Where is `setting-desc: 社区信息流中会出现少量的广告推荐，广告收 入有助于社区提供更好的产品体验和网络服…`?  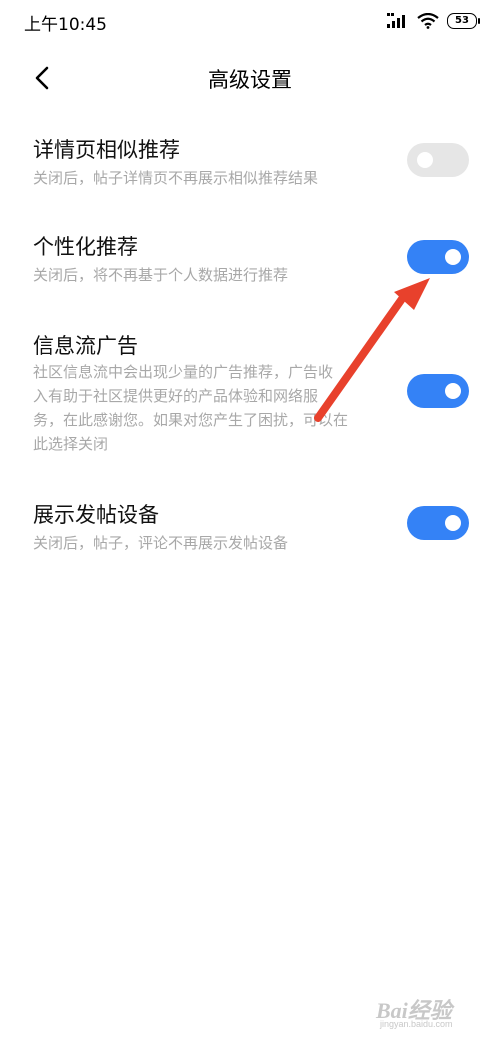 setting-desc: 社区信息流中会出现少量的广告推荐，广告收 入有助于社区提供更好的产品体验和网络服… is located at coordinates (213, 408).